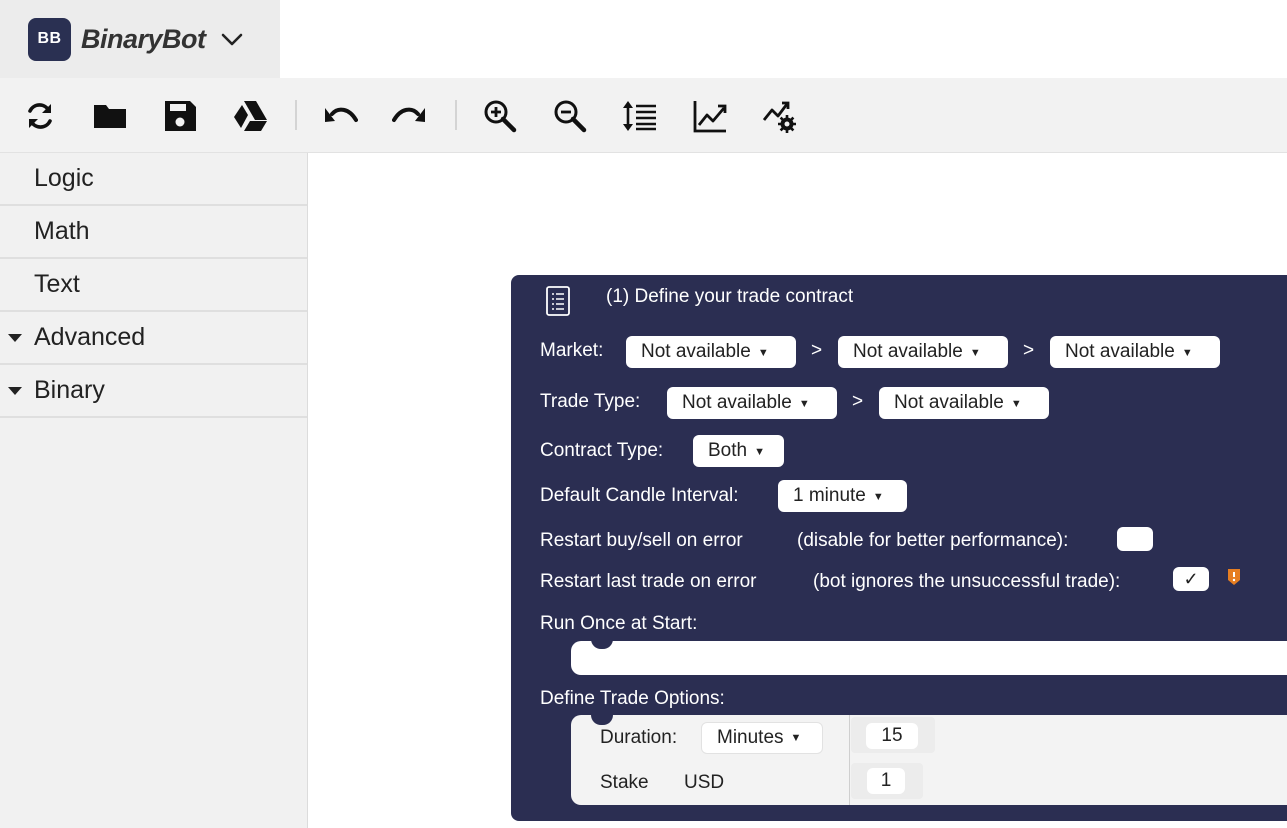 This screenshot has width=1287, height=828. Describe the element at coordinates (929, 657) in the screenshot. I see `run-once-statement-slot` at that location.